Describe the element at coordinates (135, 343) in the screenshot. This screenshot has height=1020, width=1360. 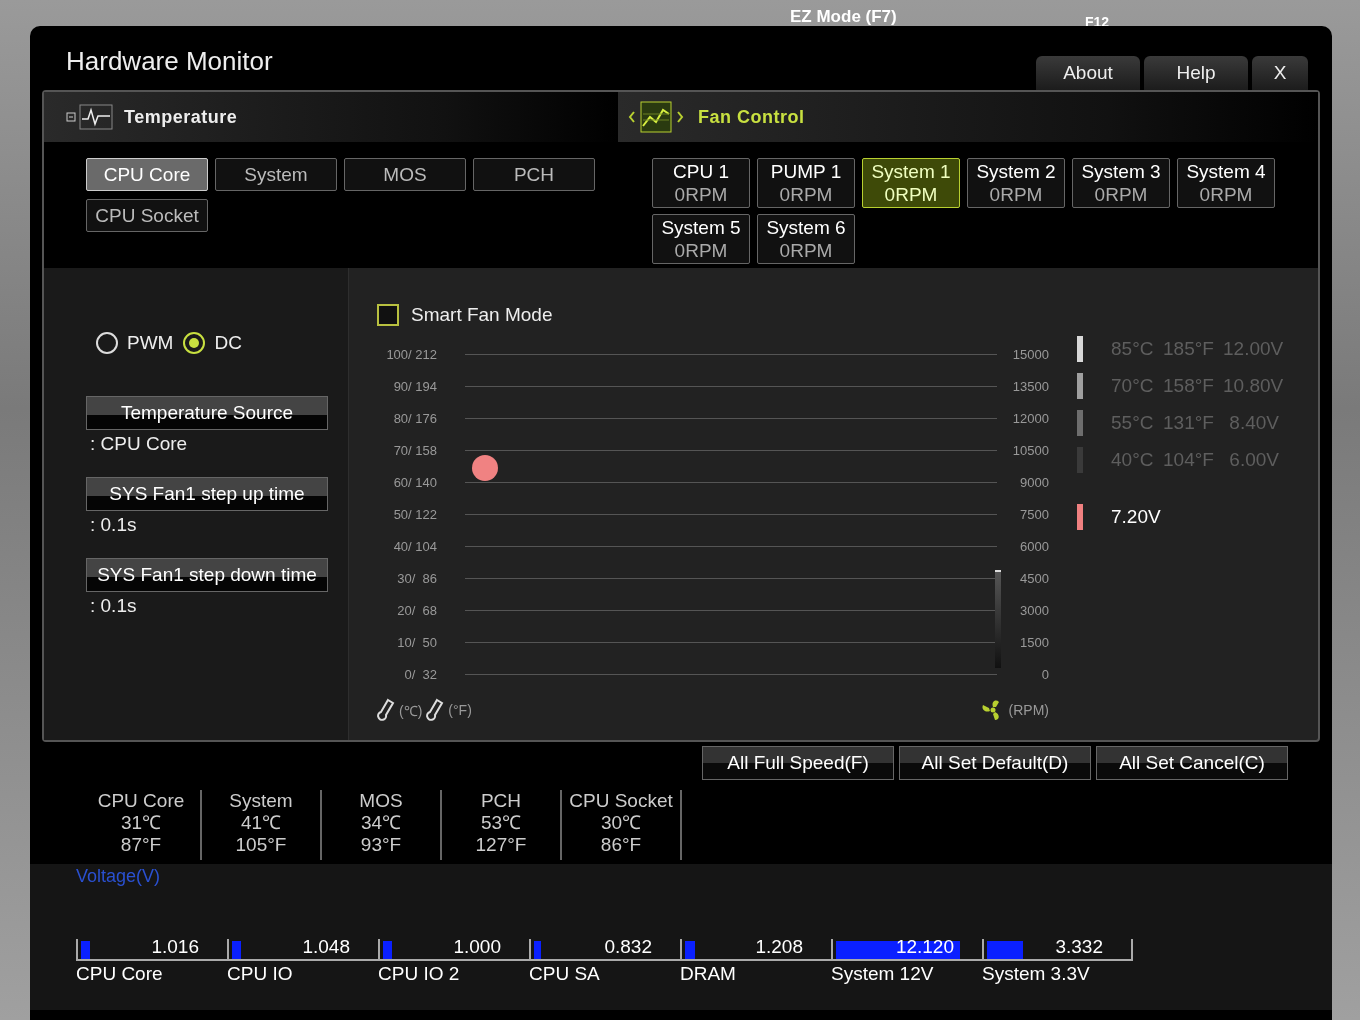
I see `fan-mode-radio: PWM` at that location.